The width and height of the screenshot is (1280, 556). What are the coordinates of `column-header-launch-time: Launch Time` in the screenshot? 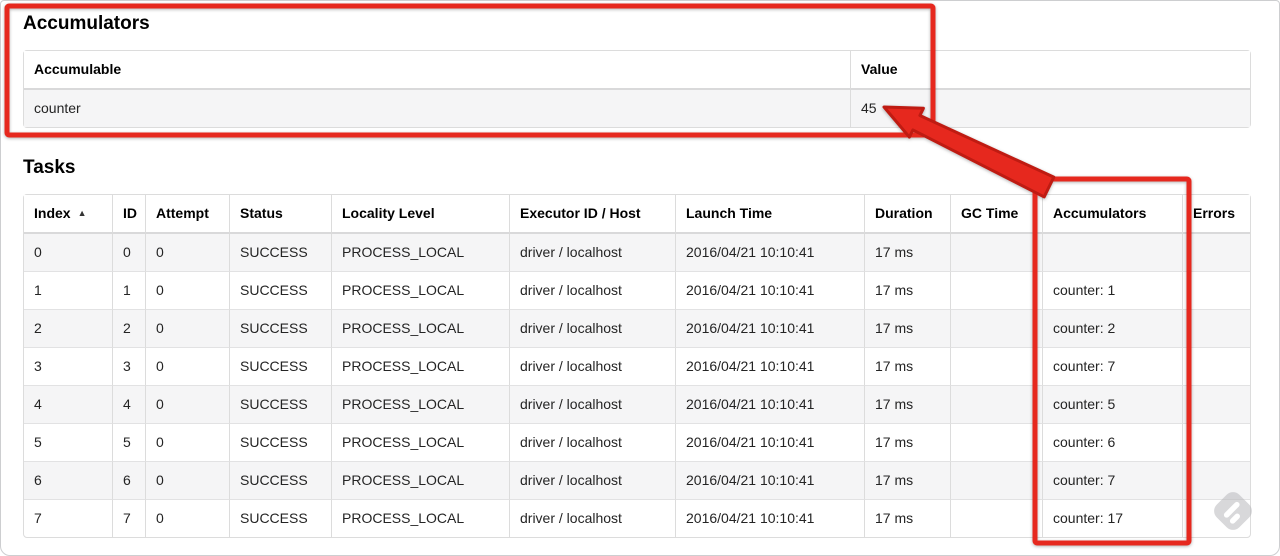 It's located at (769, 214).